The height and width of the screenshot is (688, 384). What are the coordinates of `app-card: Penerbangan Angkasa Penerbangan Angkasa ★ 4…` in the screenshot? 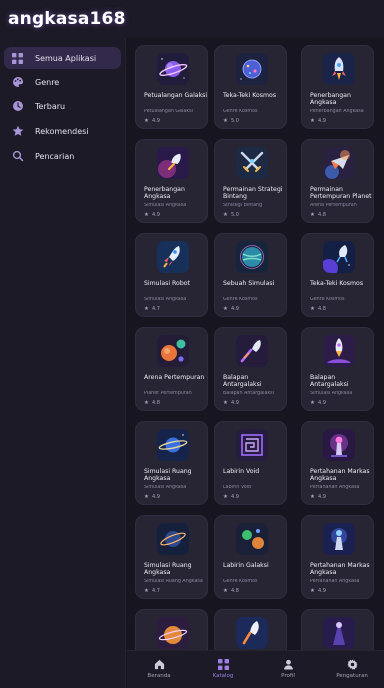 It's located at (337, 87).